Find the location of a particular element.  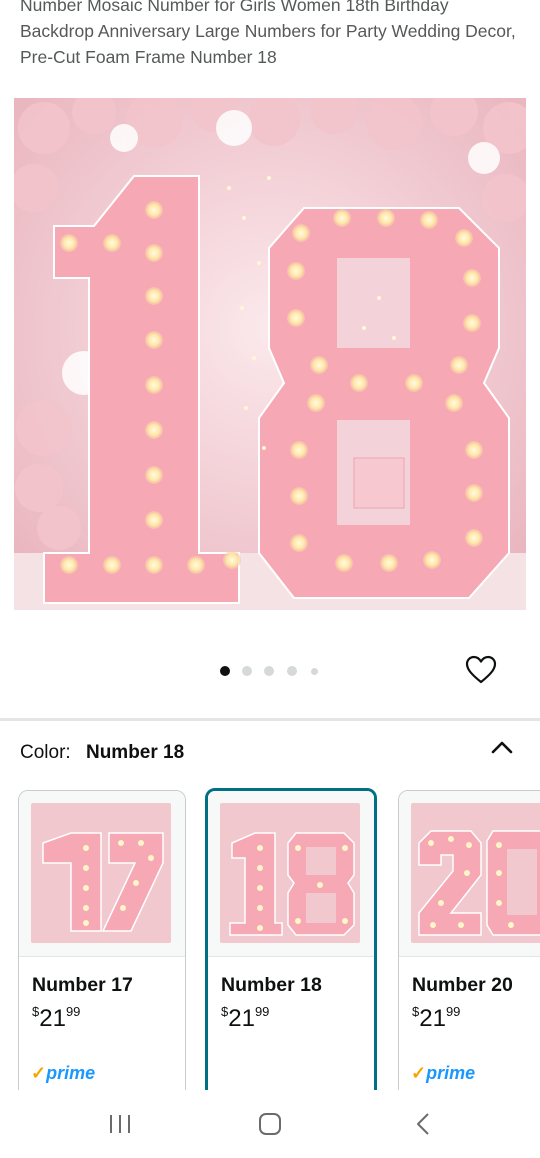

system-nav-bar is located at coordinates (270, 1124).